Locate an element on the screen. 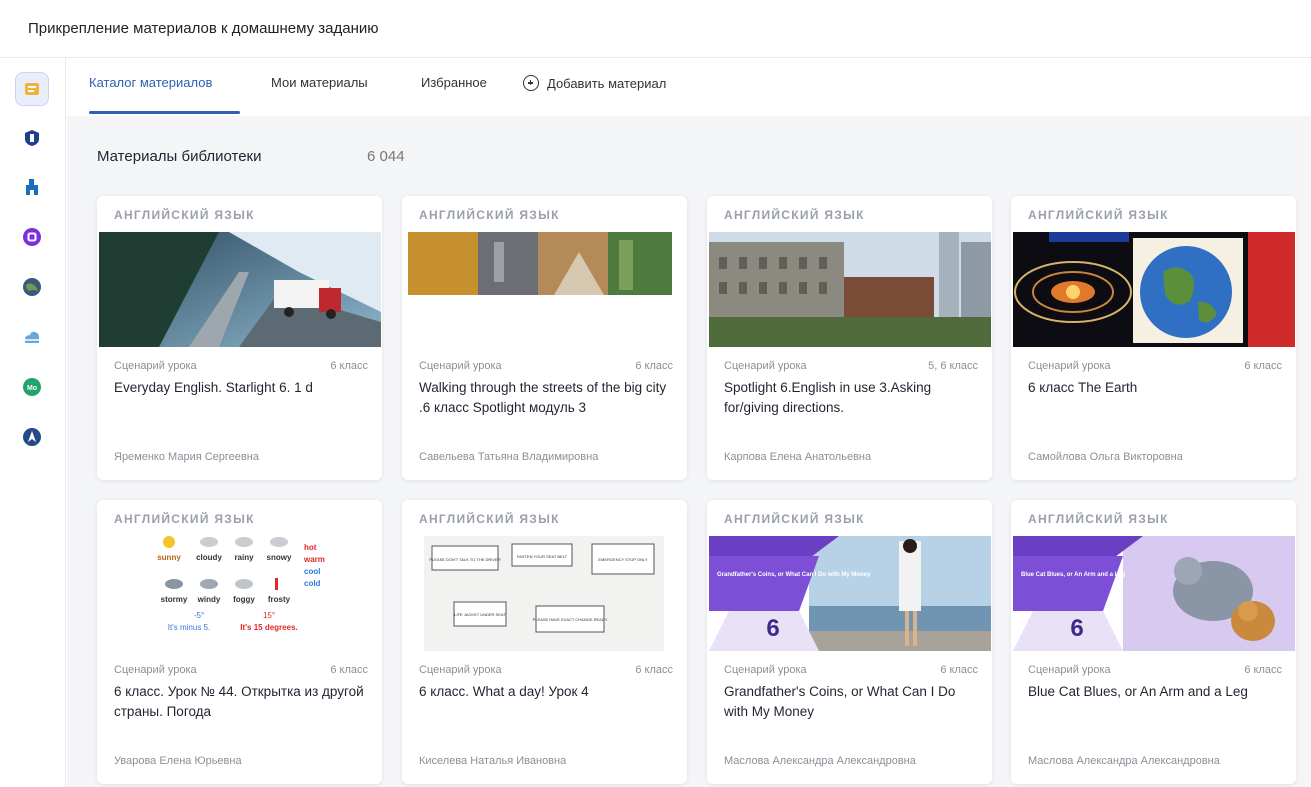  compass-app-button is located at coordinates (32, 437).